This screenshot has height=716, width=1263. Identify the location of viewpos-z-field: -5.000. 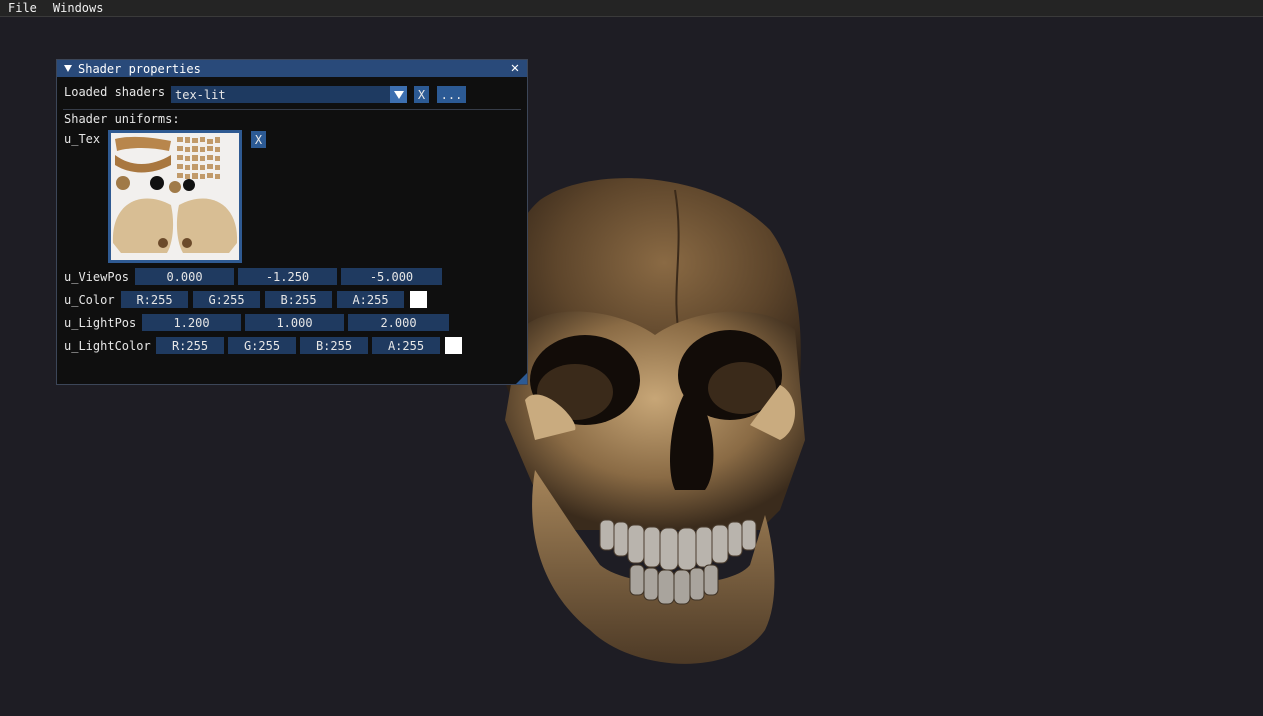
(391, 276).